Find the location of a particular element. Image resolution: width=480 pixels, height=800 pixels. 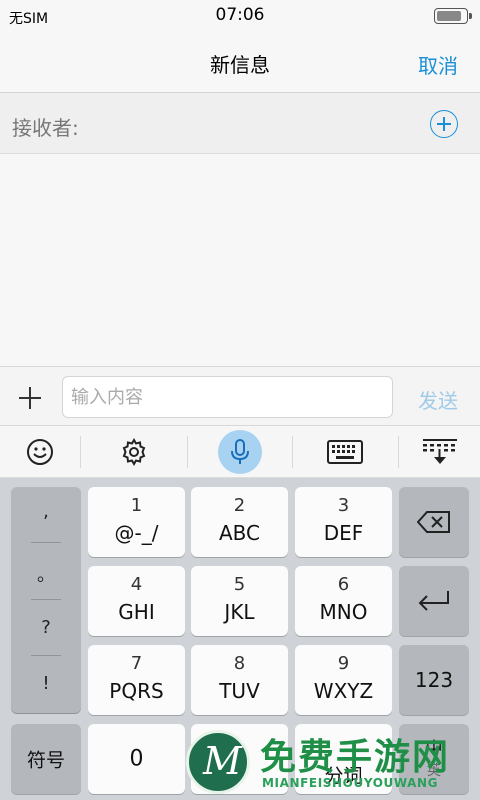

status-bar: 无SIM 07:06 is located at coordinates (240, 16).